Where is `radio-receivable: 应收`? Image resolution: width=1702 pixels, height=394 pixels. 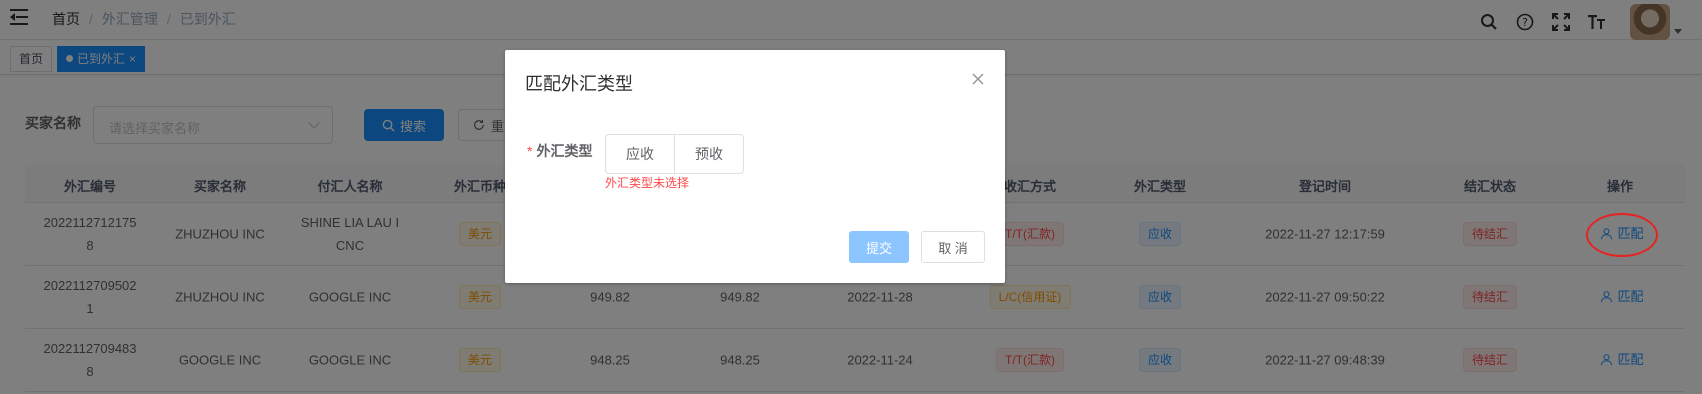
radio-receivable: 应收 is located at coordinates (640, 154).